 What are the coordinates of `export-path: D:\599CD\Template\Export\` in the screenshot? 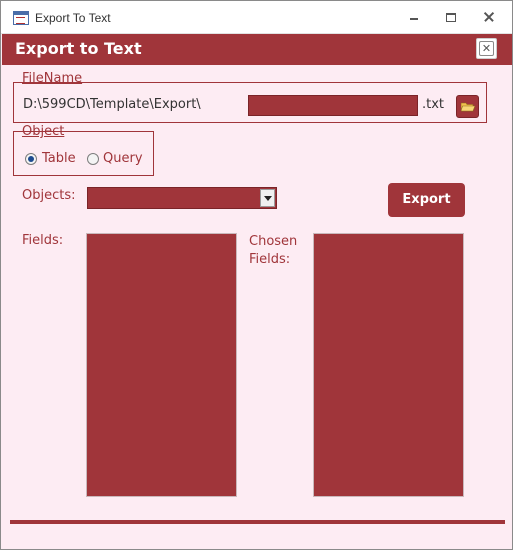 It's located at (112, 104).